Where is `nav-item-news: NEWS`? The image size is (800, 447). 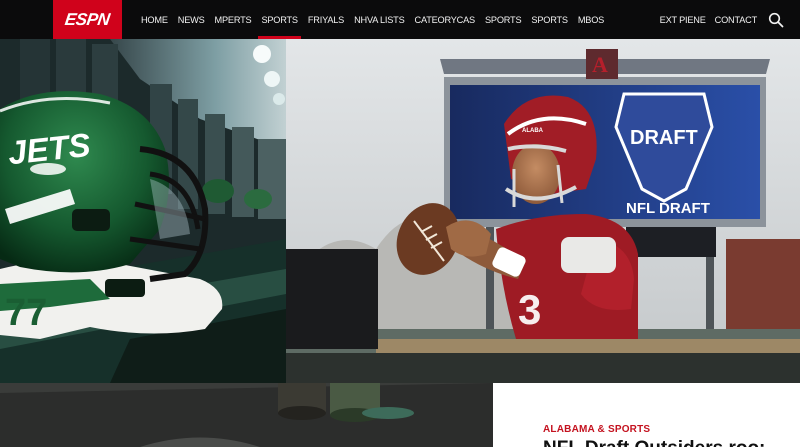 nav-item-news: NEWS is located at coordinates (191, 19).